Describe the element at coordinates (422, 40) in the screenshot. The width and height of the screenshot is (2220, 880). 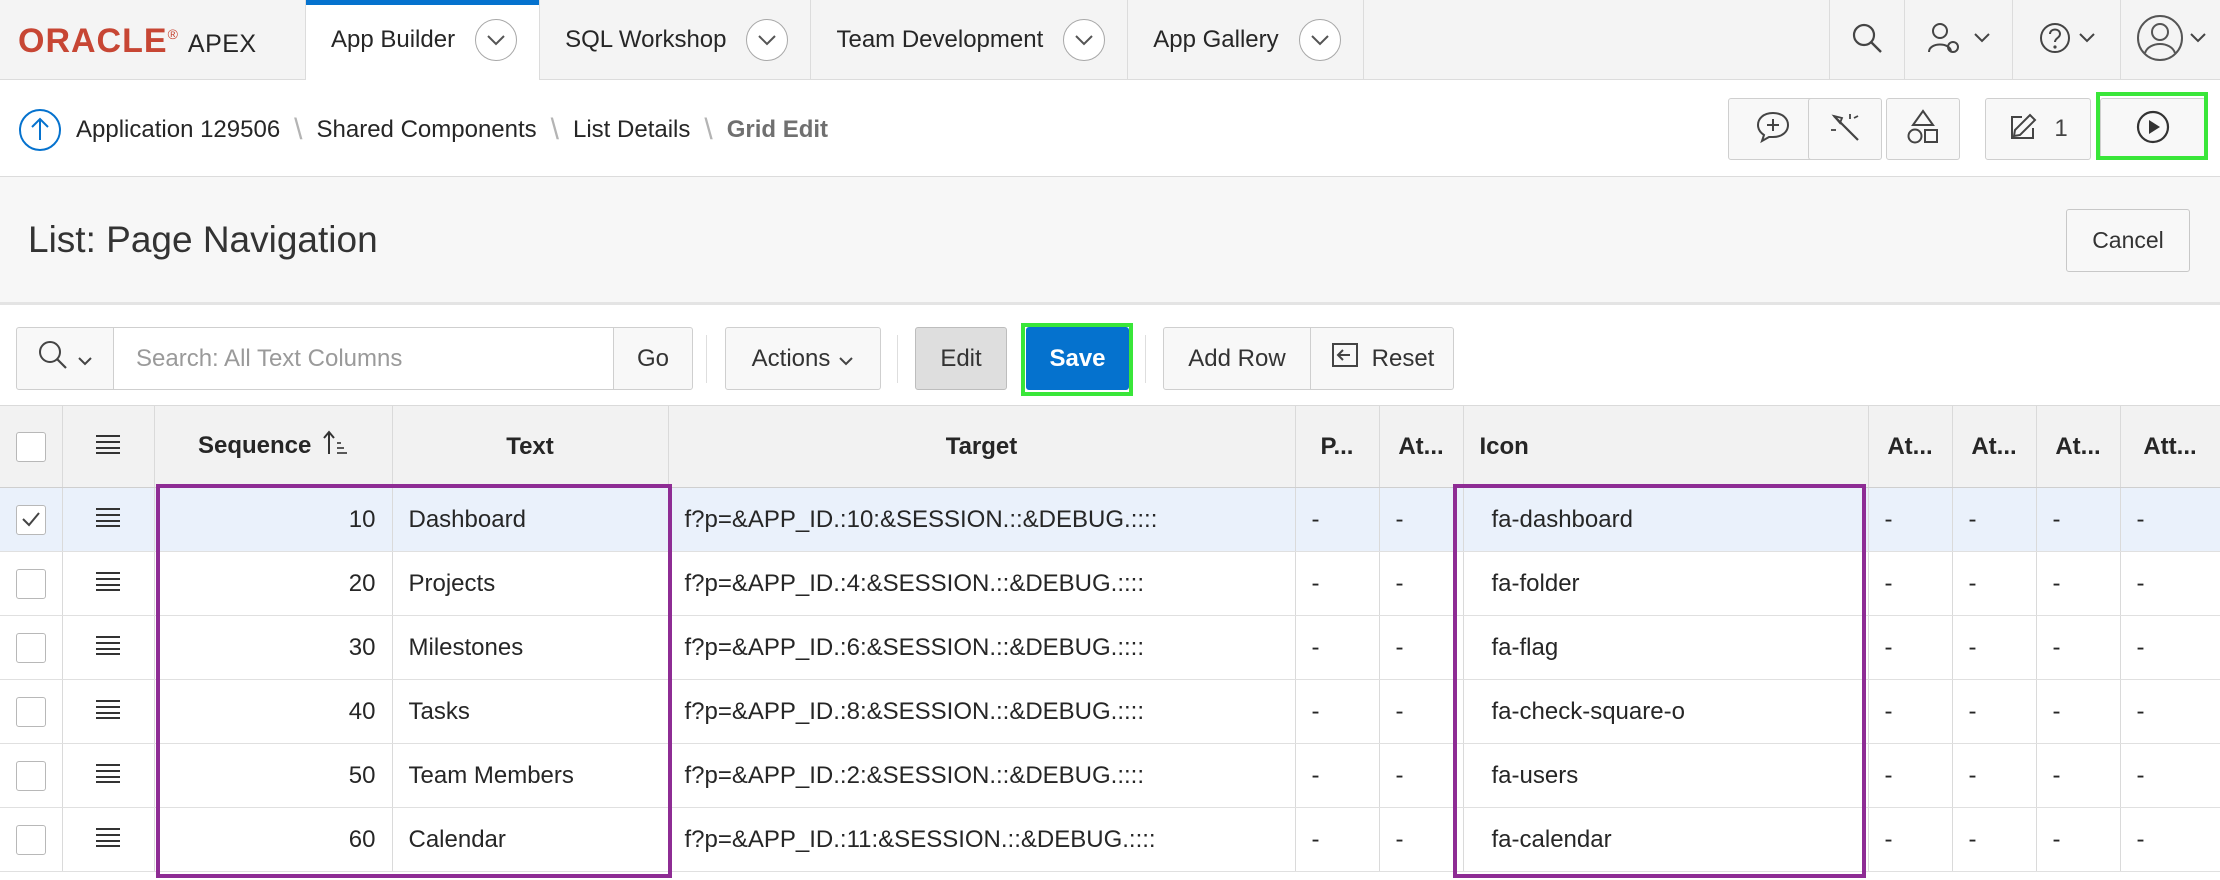
I see `tab-app-builder: App Builder` at that location.